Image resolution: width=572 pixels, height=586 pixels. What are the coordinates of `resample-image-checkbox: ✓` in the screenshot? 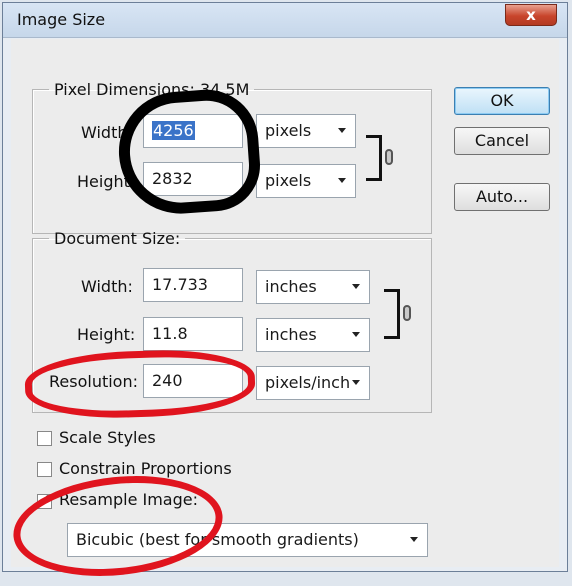 It's located at (44, 500).